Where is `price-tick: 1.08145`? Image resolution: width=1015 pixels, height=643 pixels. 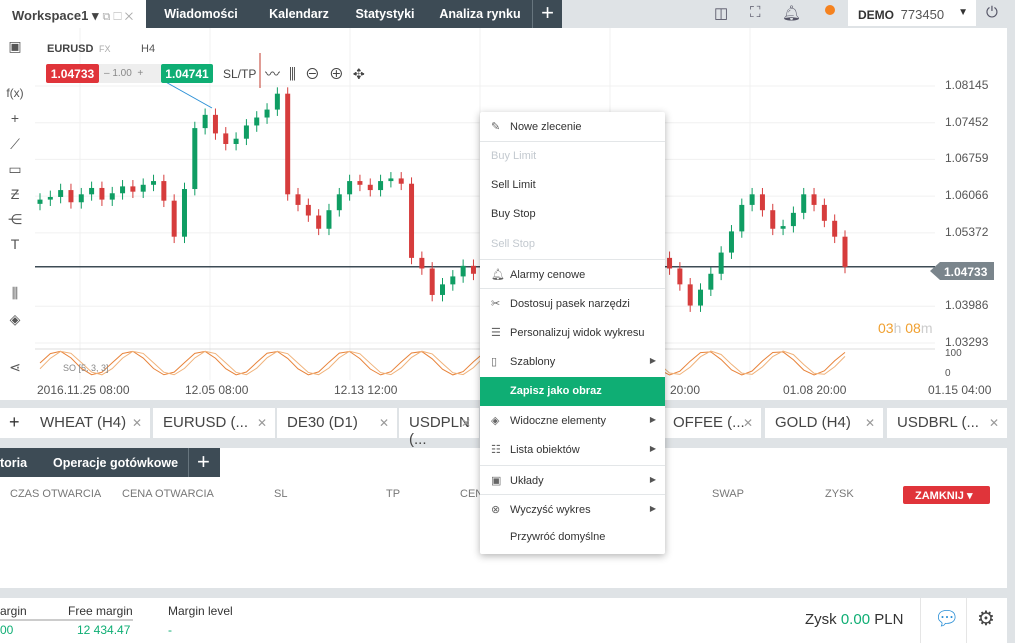 price-tick: 1.08145 is located at coordinates (967, 85).